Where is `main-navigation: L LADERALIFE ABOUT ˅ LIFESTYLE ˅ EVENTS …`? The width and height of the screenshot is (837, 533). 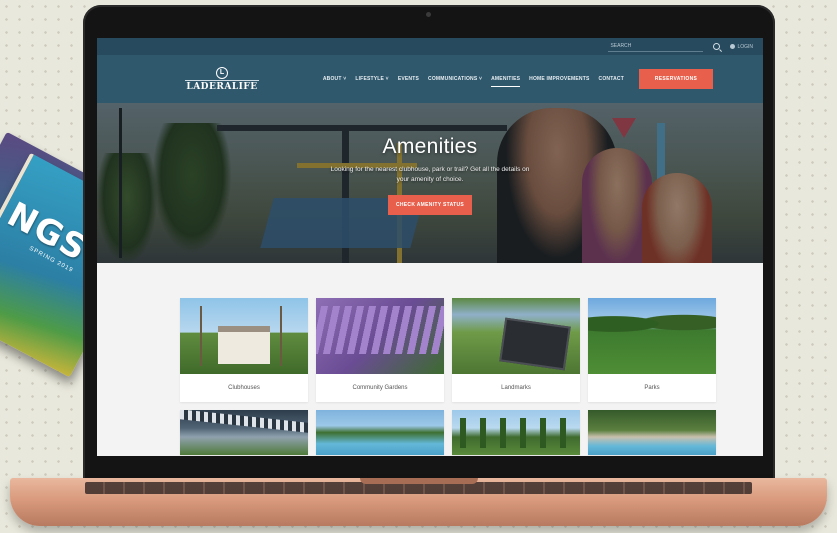 main-navigation: L LADERALIFE ABOUT ˅ LIFESTYLE ˅ EVENTS … is located at coordinates (430, 79).